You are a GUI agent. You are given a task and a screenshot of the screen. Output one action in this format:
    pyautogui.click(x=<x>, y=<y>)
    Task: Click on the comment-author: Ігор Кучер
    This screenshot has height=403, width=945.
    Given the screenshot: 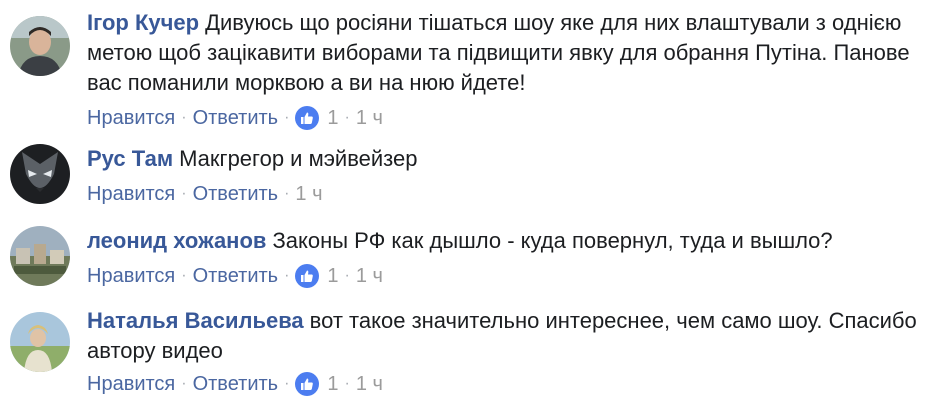 What is the action you would take?
    pyautogui.click(x=143, y=22)
    